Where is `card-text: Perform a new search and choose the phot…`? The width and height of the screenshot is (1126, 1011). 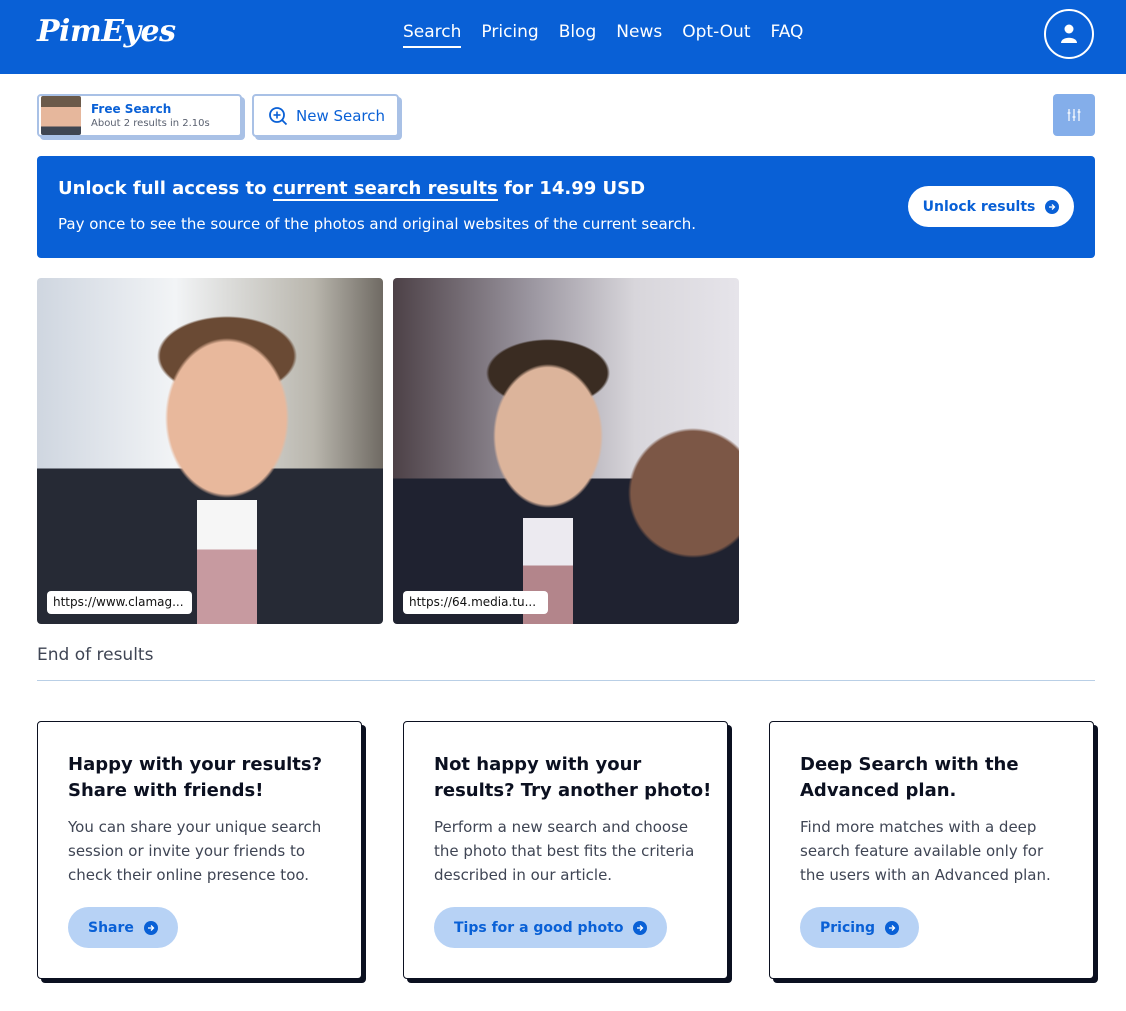
card-text: Perform a new search and choose the phot… is located at coordinates (564, 851).